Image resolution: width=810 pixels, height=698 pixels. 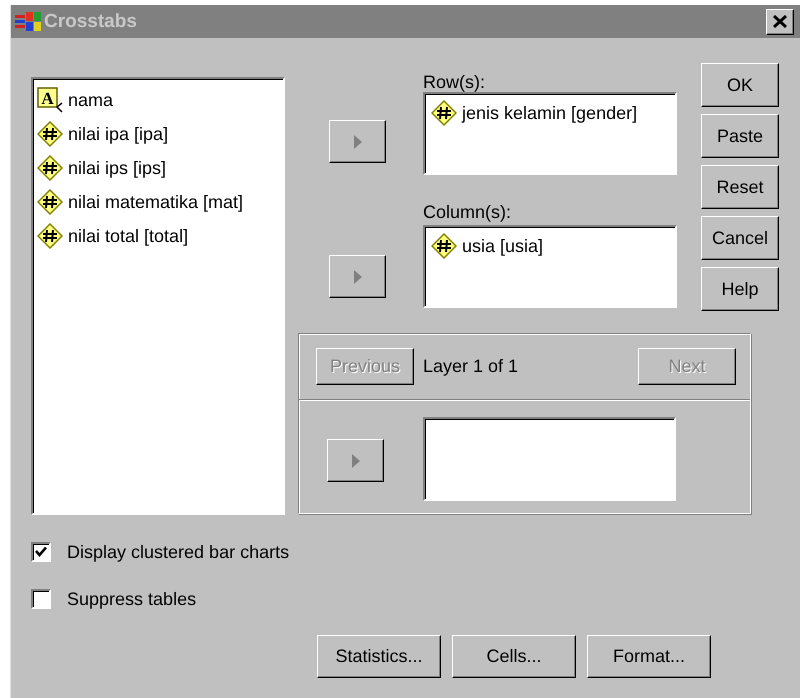 What do you see at coordinates (549, 459) in the screenshot?
I see `layer-list` at bounding box center [549, 459].